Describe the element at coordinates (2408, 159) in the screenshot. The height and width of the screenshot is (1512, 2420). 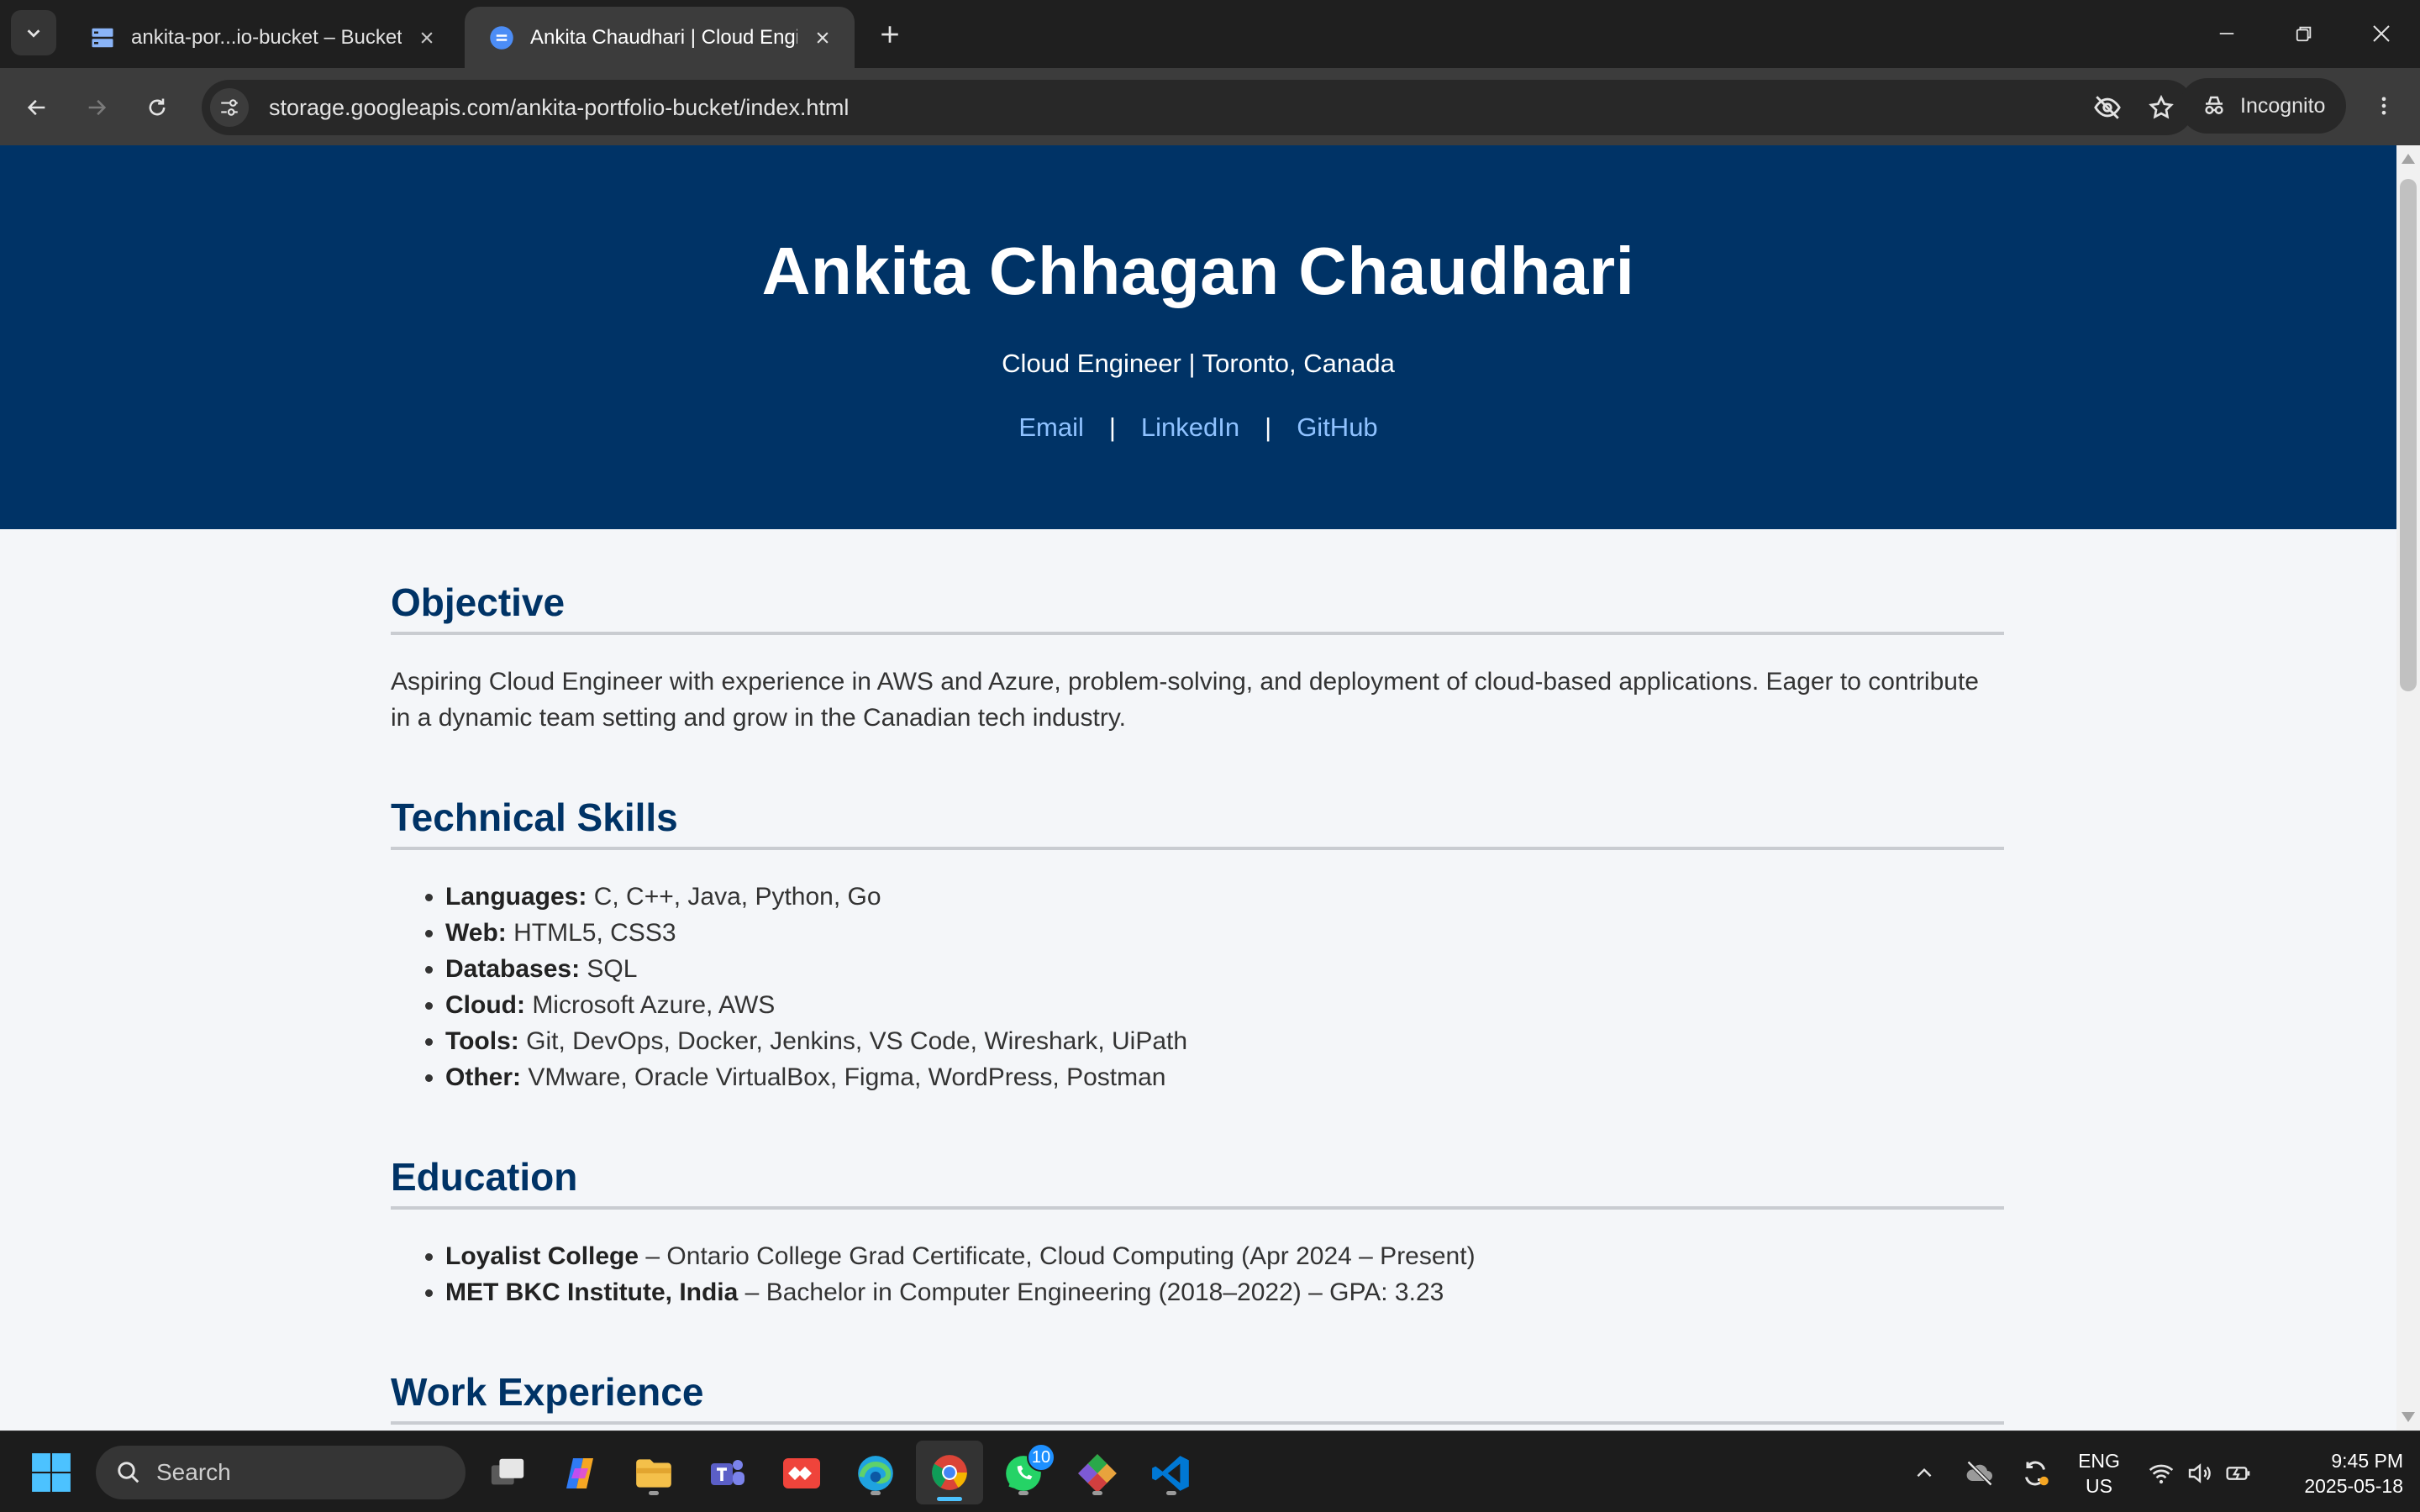
I see `scroll-up-arrow-icon` at that location.